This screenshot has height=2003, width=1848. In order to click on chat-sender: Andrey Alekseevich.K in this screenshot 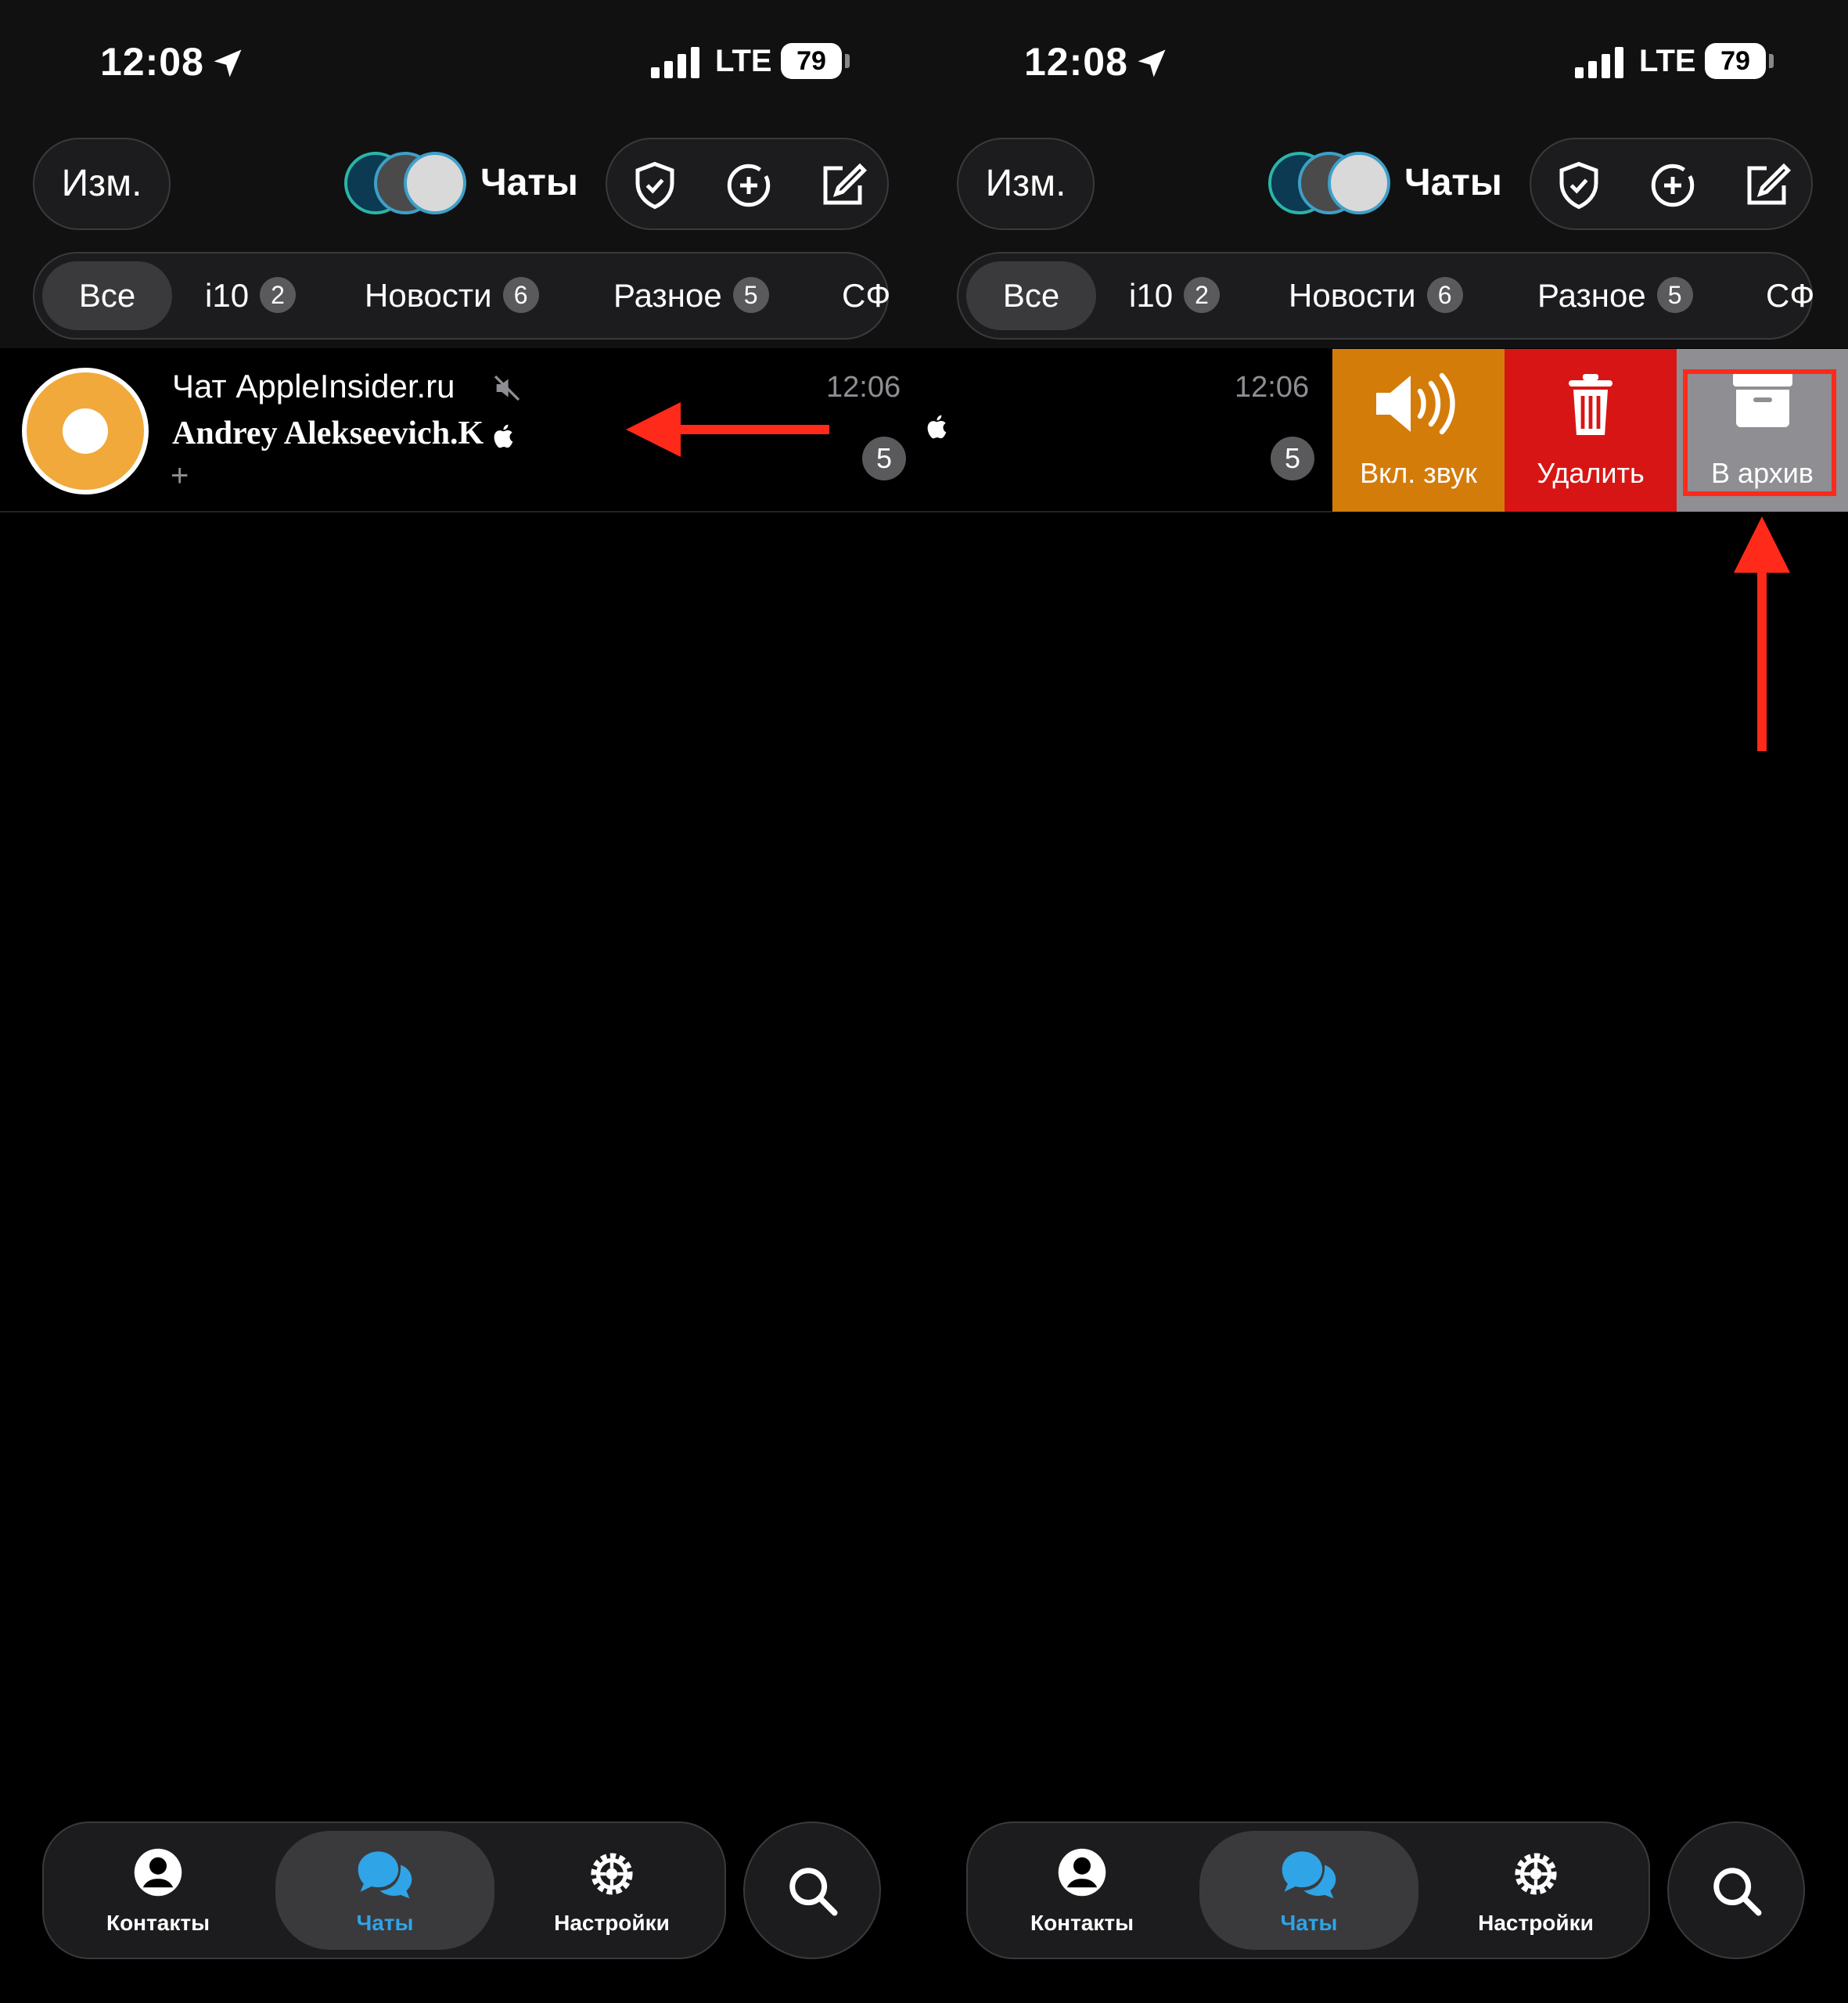, I will do `click(343, 434)`.